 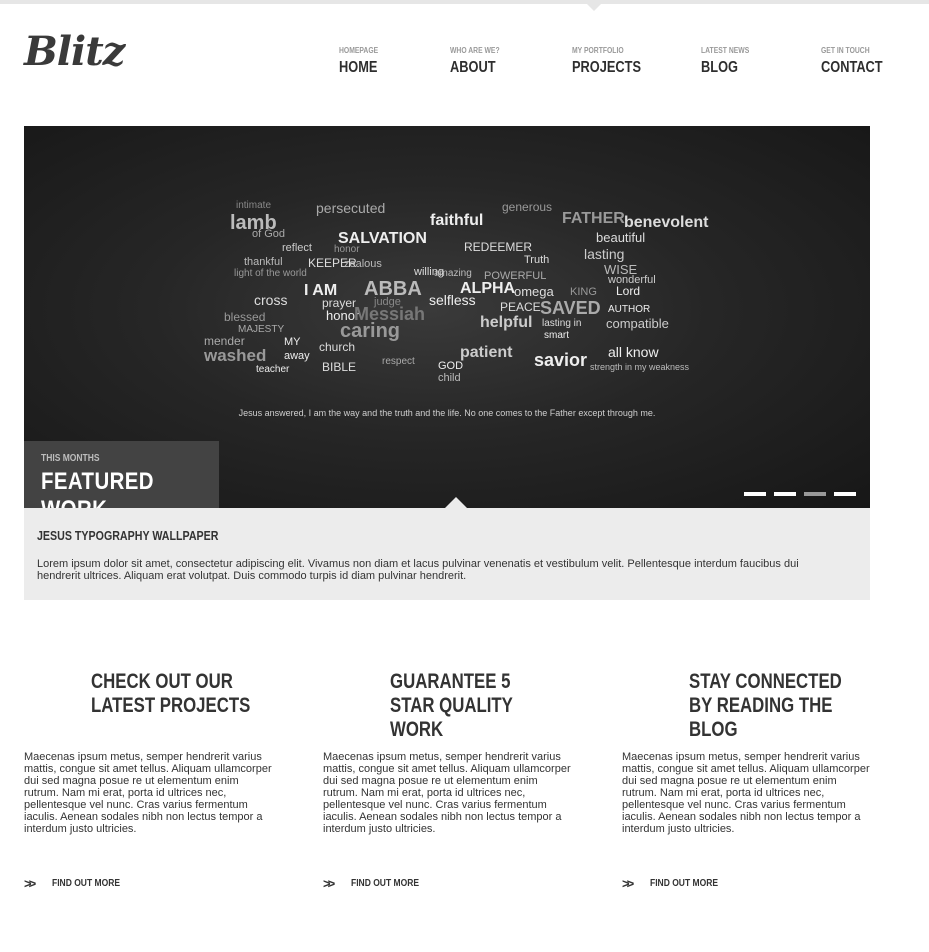 I want to click on word-cloud-word: honor, so click(x=347, y=249).